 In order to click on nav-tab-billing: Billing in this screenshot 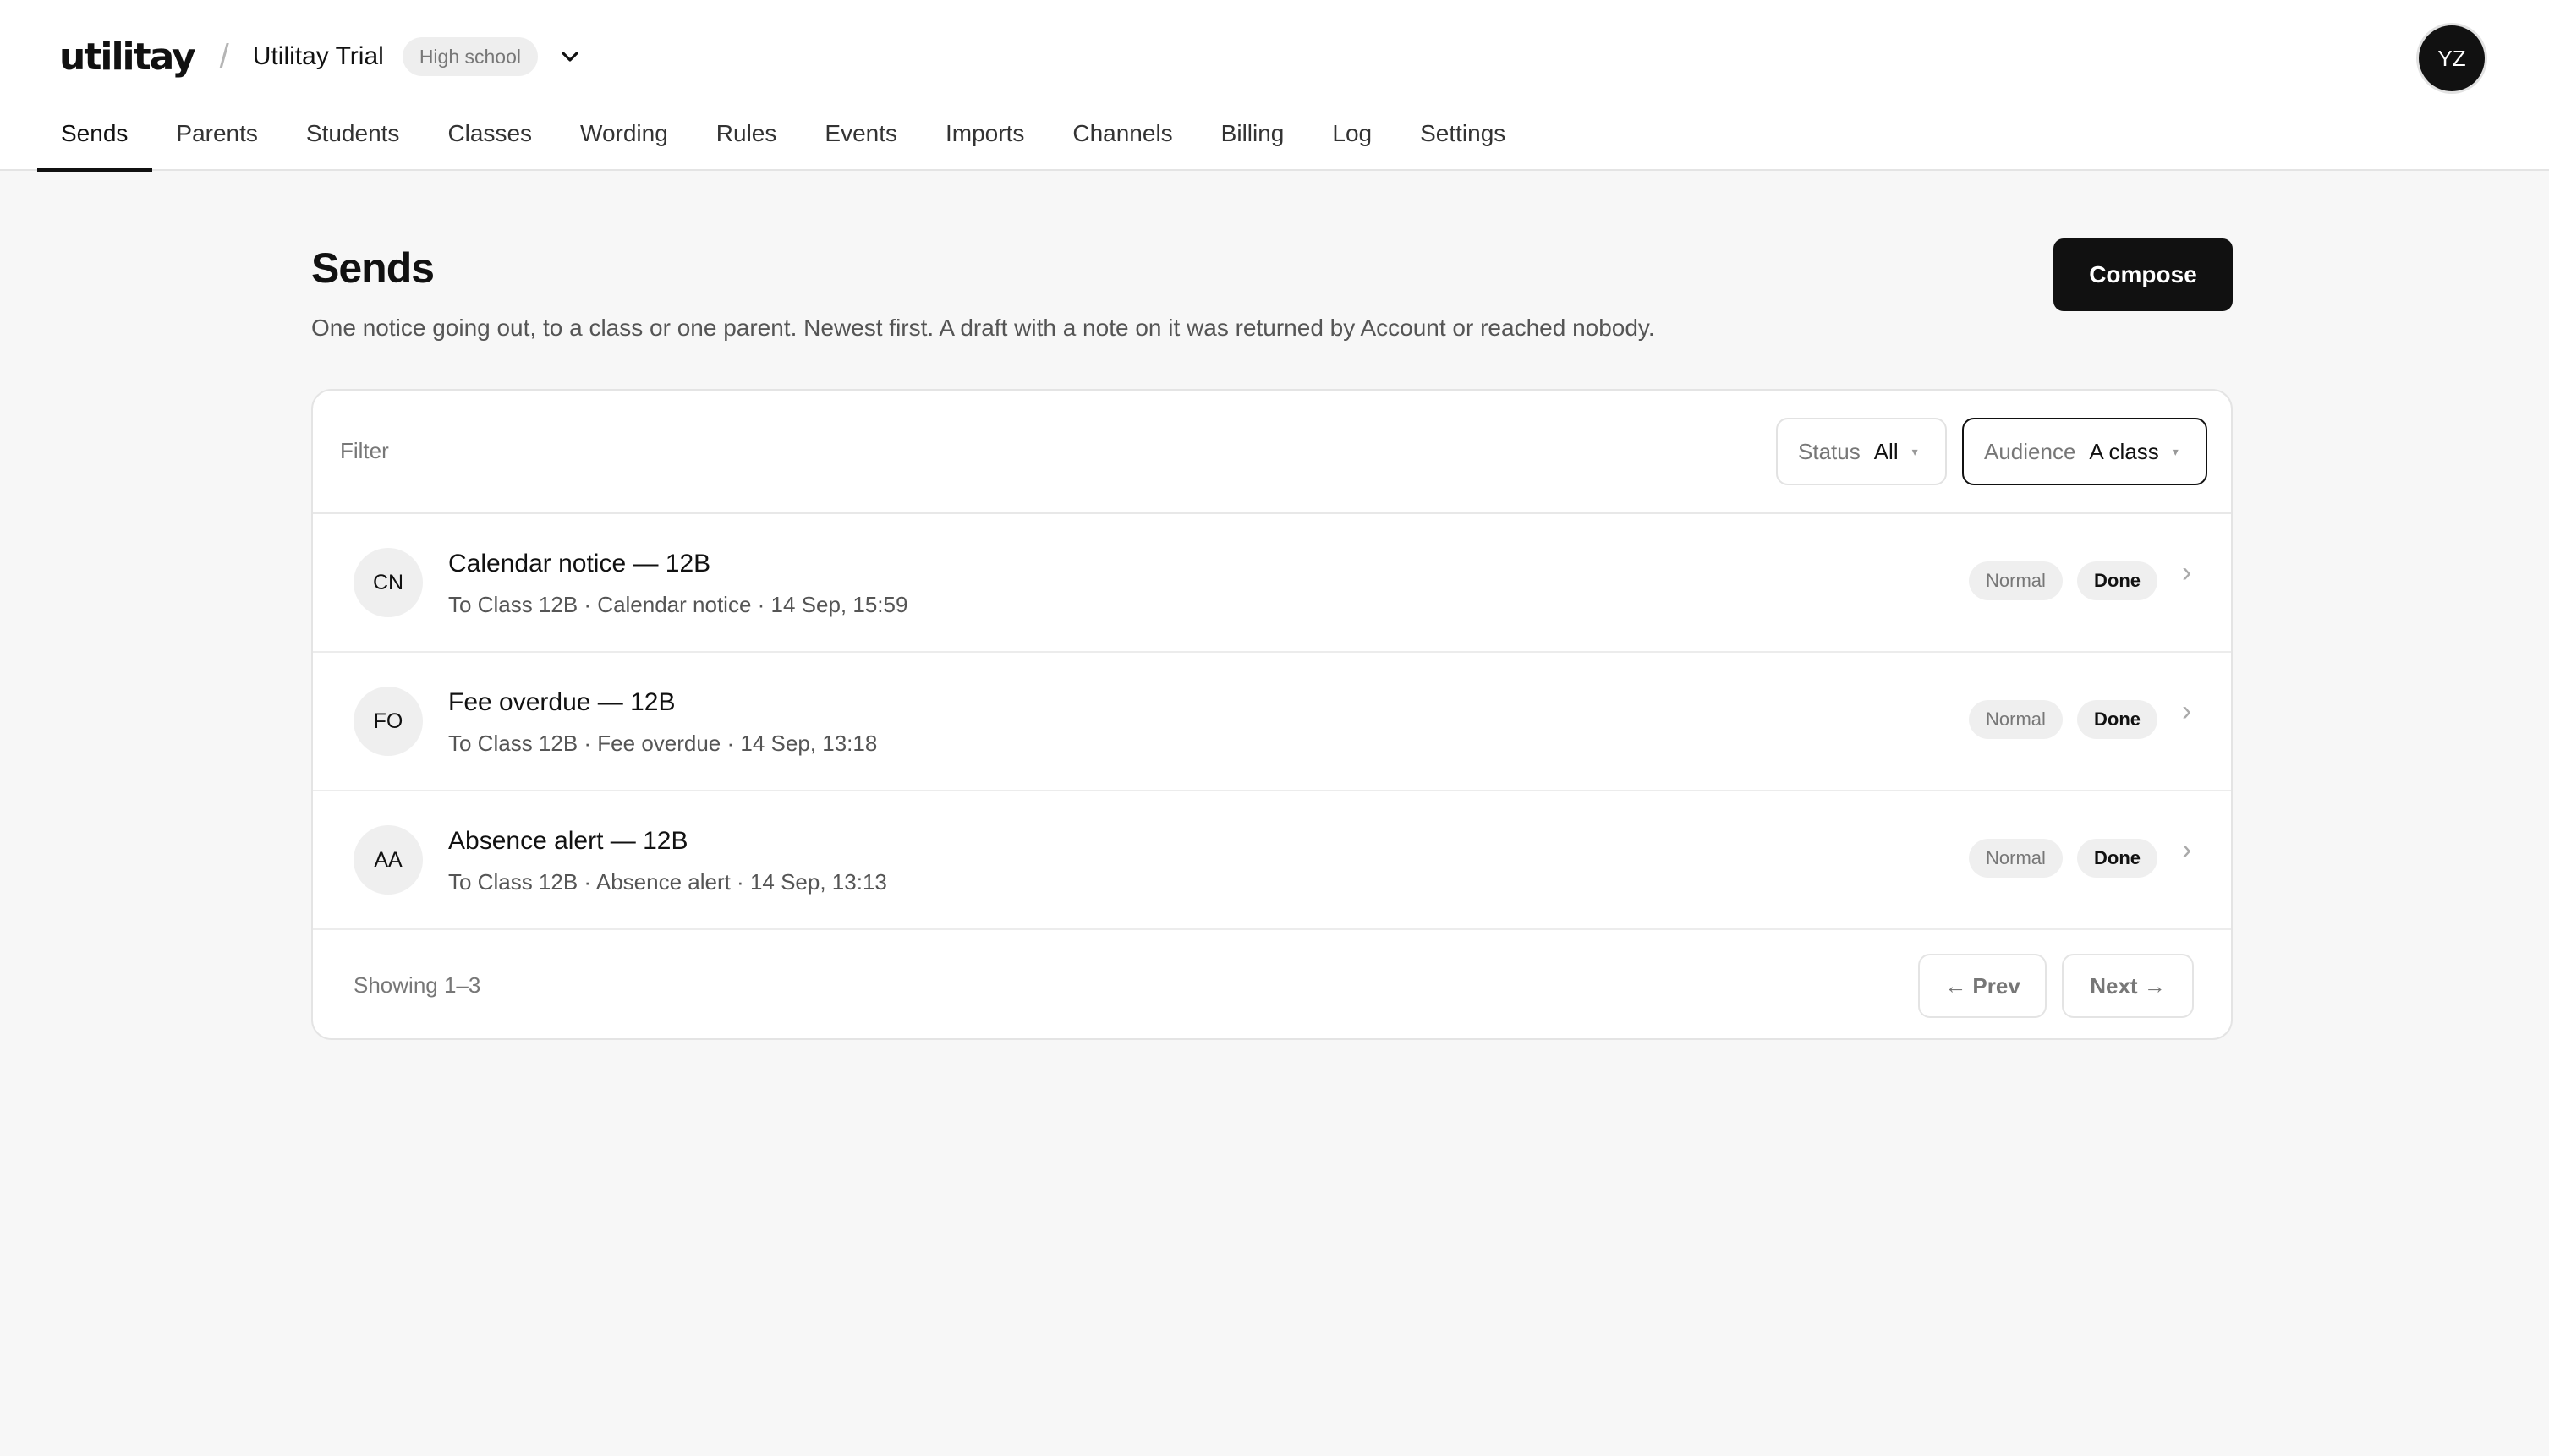, I will do `click(1253, 140)`.